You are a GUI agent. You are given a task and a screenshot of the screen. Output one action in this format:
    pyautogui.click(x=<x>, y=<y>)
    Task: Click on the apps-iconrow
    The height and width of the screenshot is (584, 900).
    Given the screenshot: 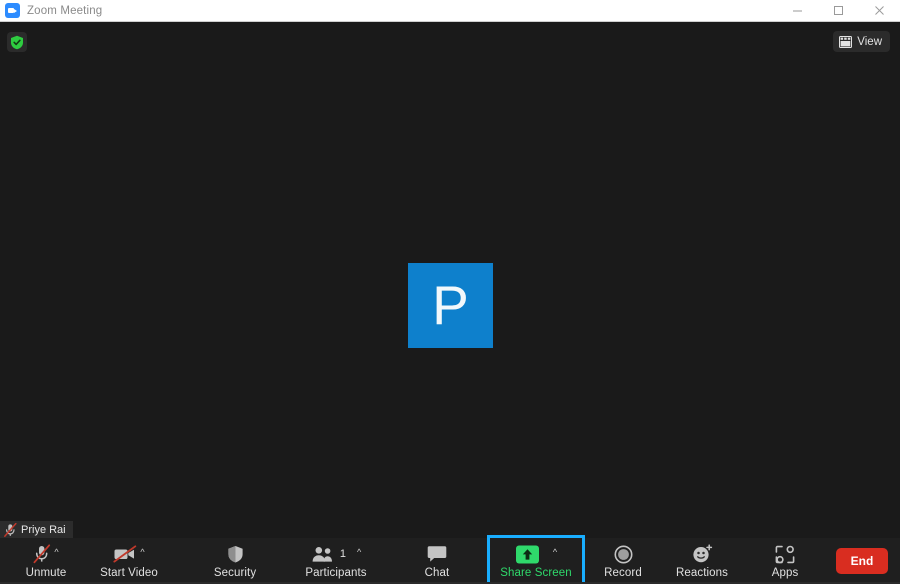 What is the action you would take?
    pyautogui.click(x=785, y=554)
    